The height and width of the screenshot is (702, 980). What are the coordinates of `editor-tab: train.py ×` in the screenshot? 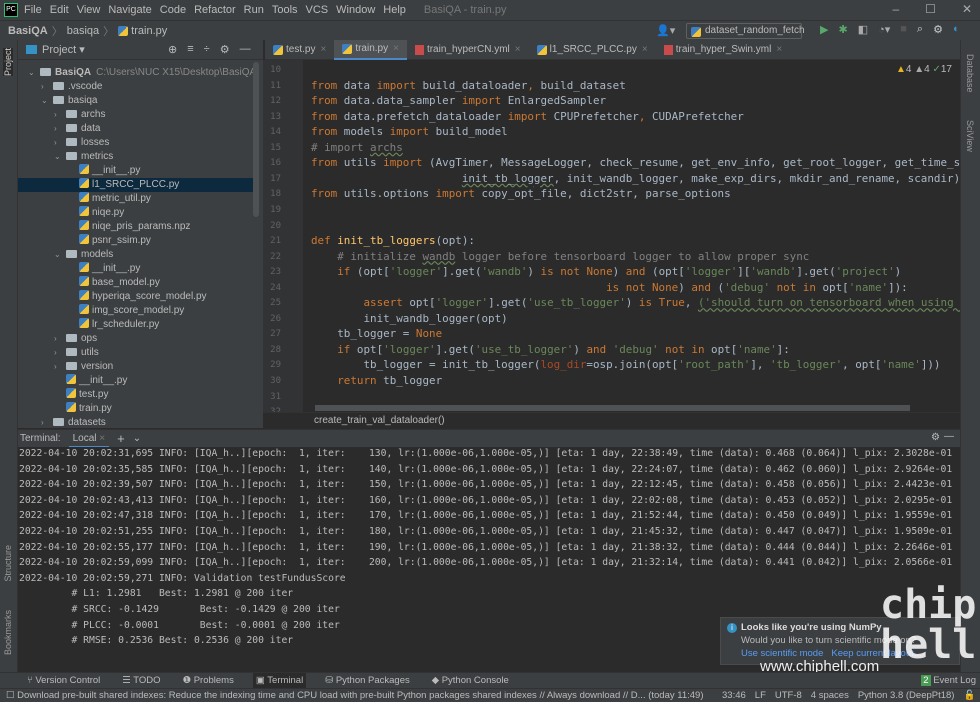 It's located at (370, 50).